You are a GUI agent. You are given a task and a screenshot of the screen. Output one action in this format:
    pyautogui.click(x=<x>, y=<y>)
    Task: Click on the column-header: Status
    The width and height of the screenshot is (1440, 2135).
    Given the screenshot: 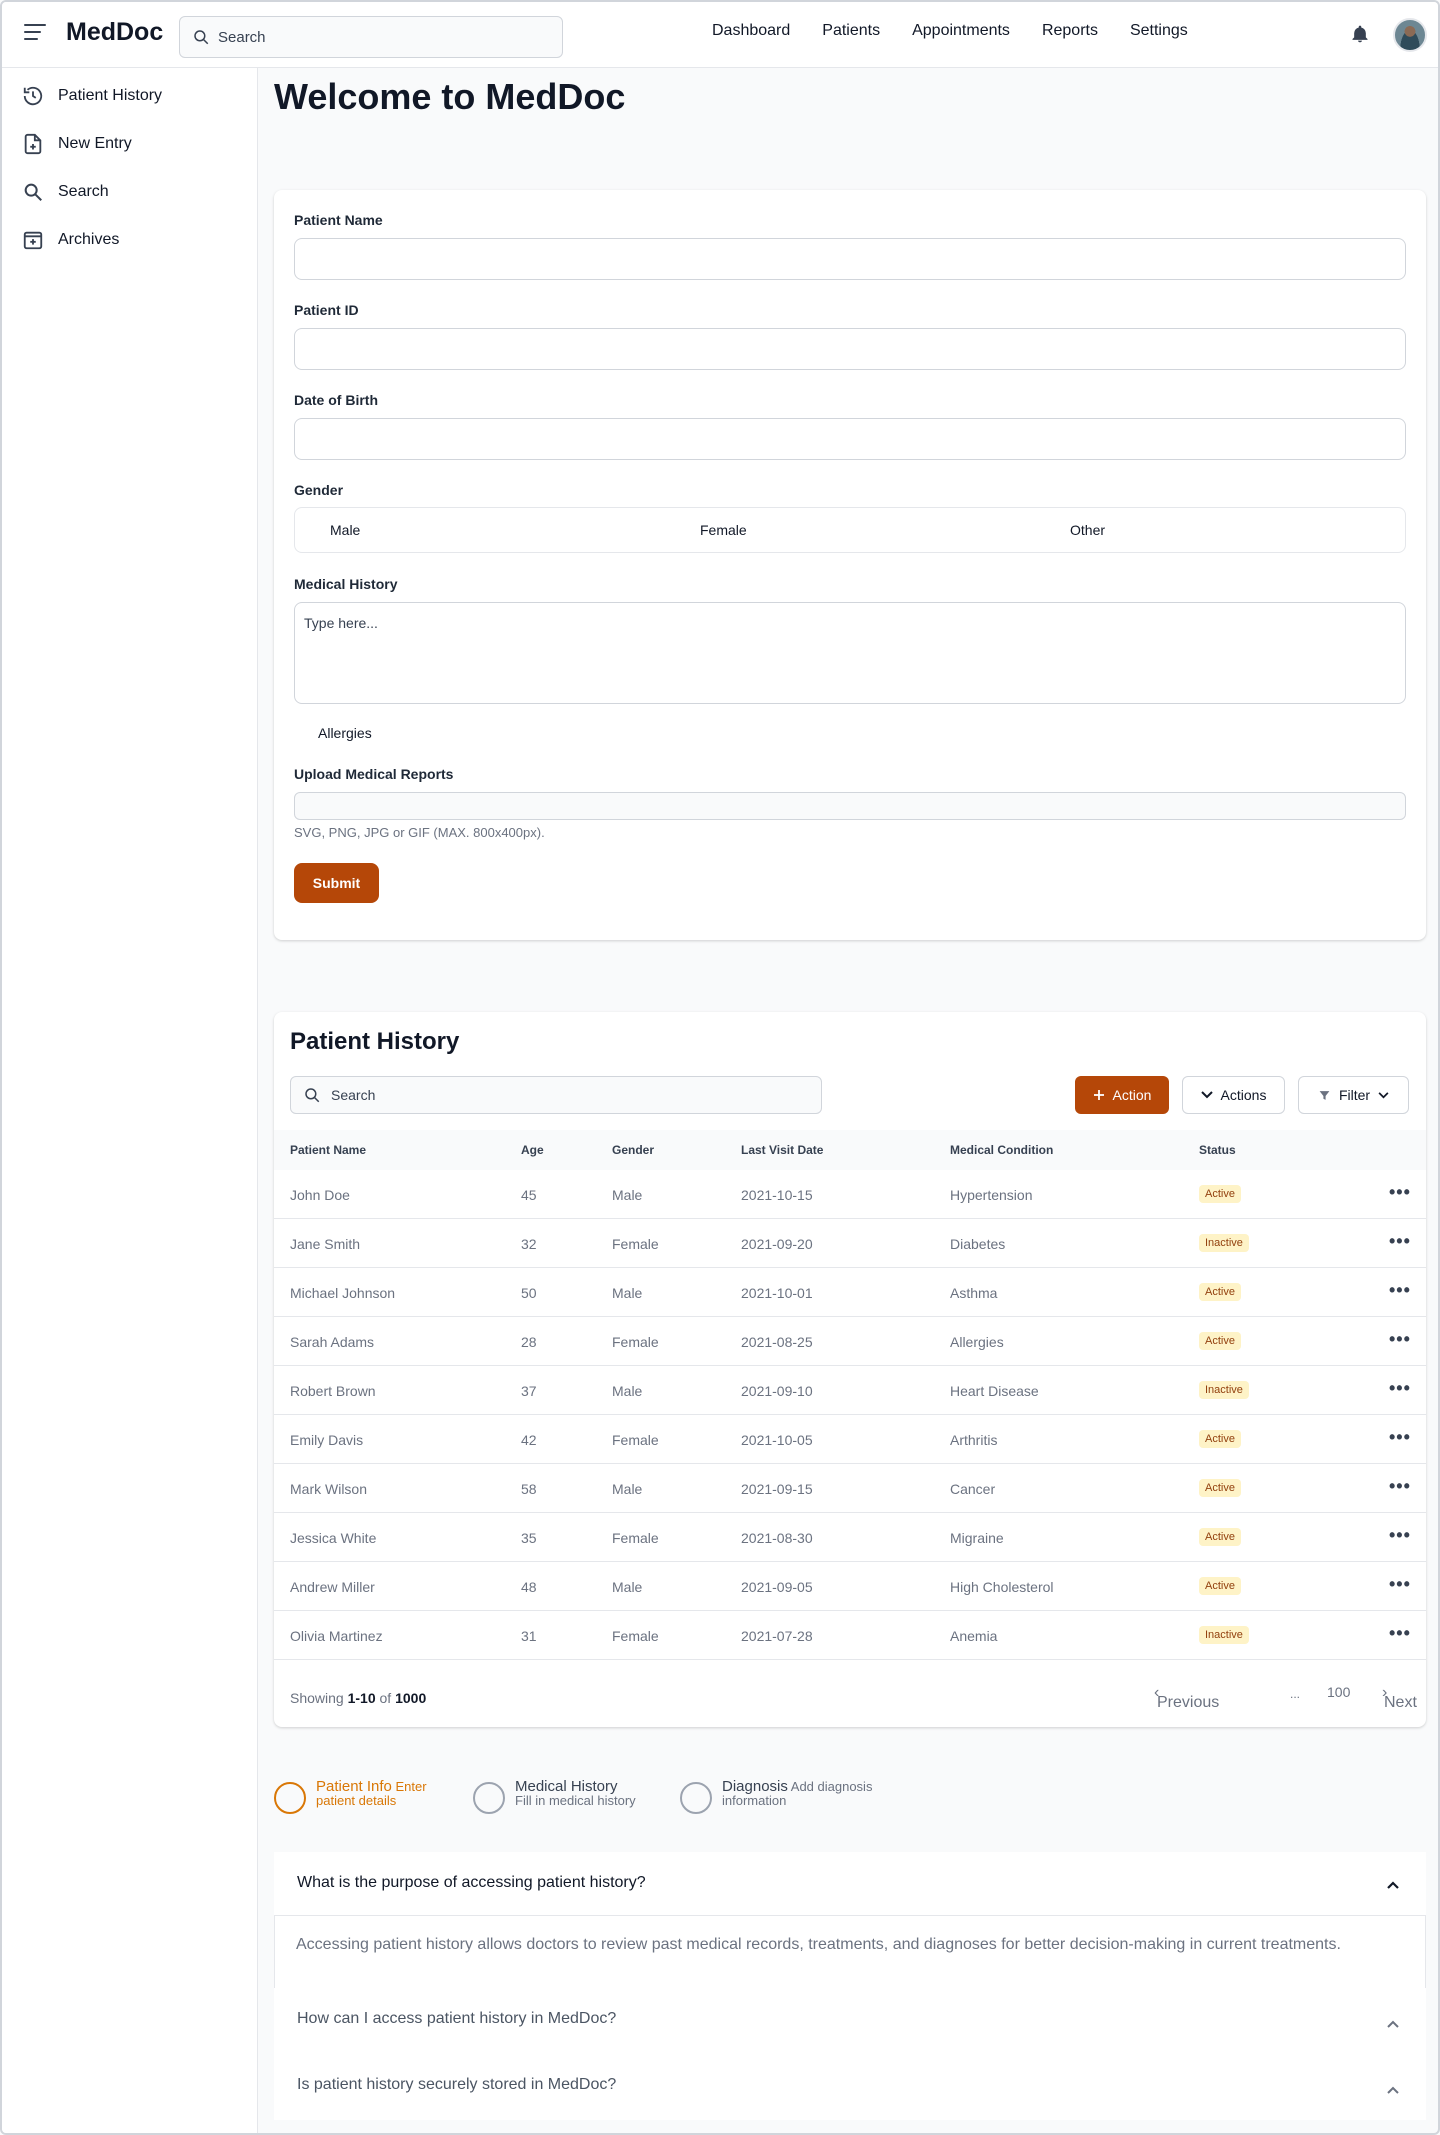 What is the action you would take?
    pyautogui.click(x=1217, y=1150)
    